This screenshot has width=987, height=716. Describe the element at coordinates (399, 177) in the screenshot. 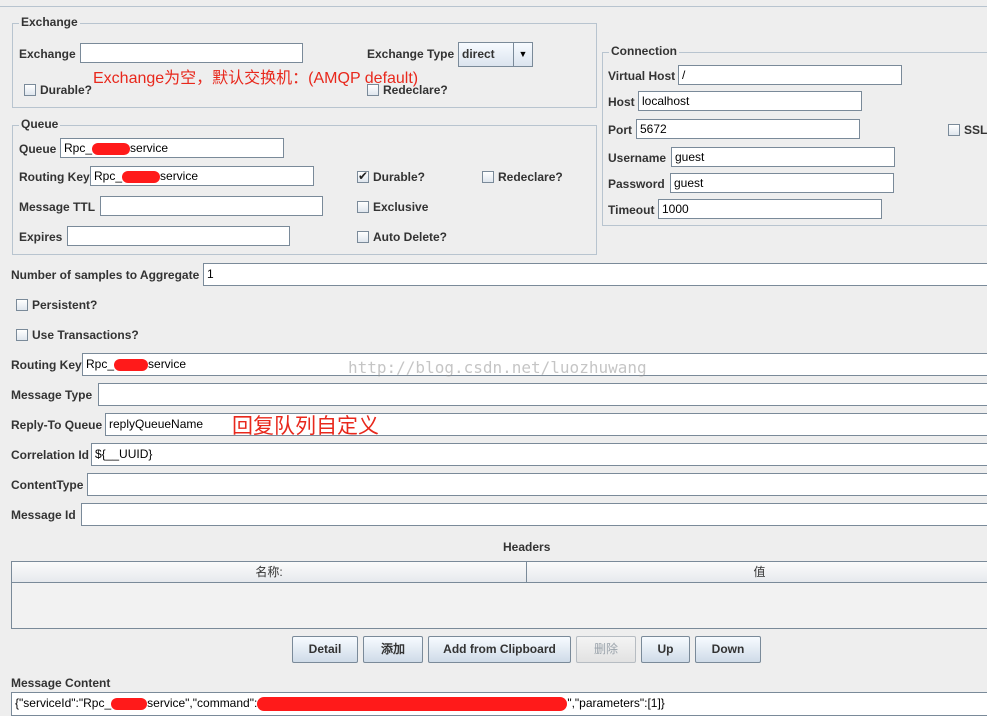

I see `queue-durable-label: Durable?` at that location.